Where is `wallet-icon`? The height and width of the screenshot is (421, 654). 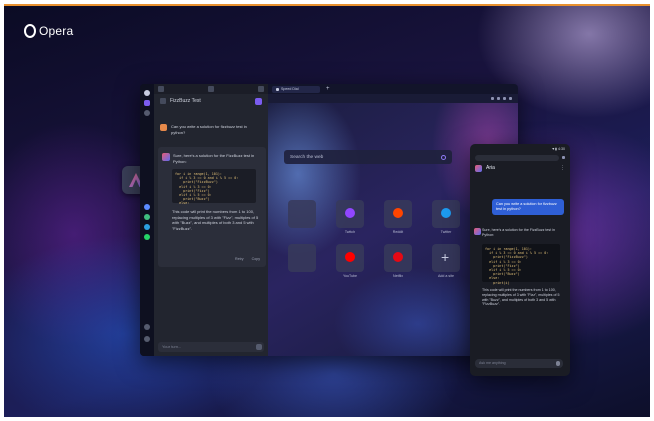
wallet-icon is located at coordinates (492, 98).